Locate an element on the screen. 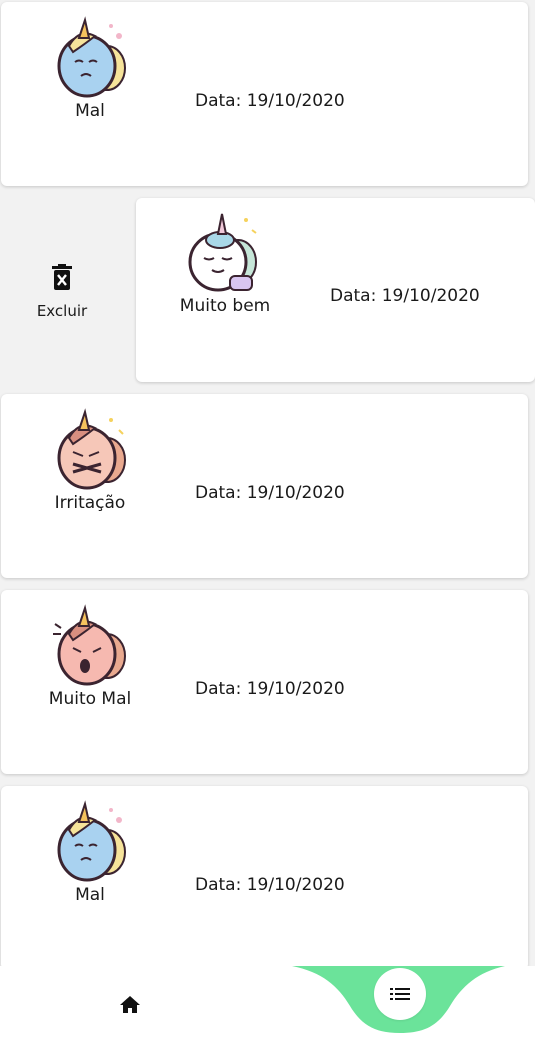 This screenshot has width=535, height=1041. nav-home-button is located at coordinates (130, 1004).